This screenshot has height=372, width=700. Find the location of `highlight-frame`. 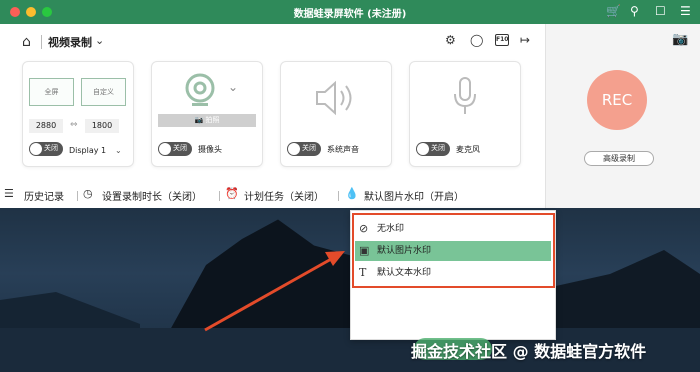

highlight-frame is located at coordinates (453, 250).